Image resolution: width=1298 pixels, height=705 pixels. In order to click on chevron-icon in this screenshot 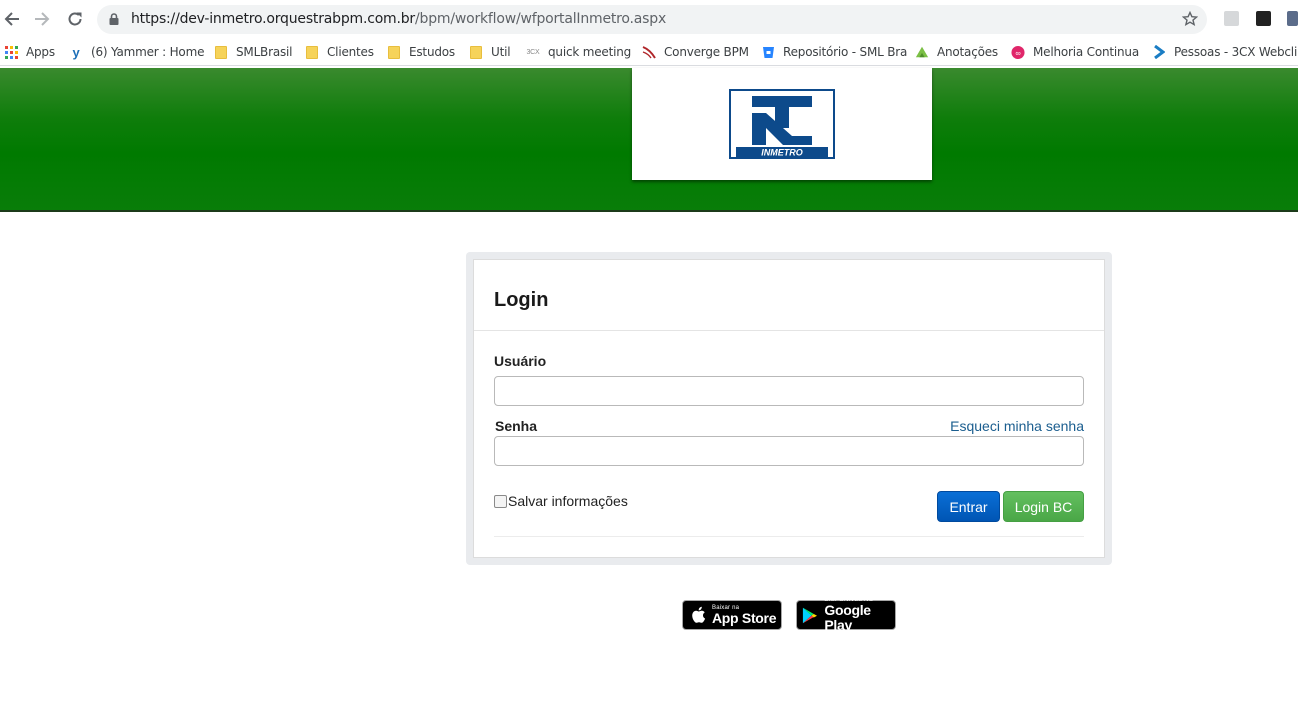, I will do `click(1159, 52)`.